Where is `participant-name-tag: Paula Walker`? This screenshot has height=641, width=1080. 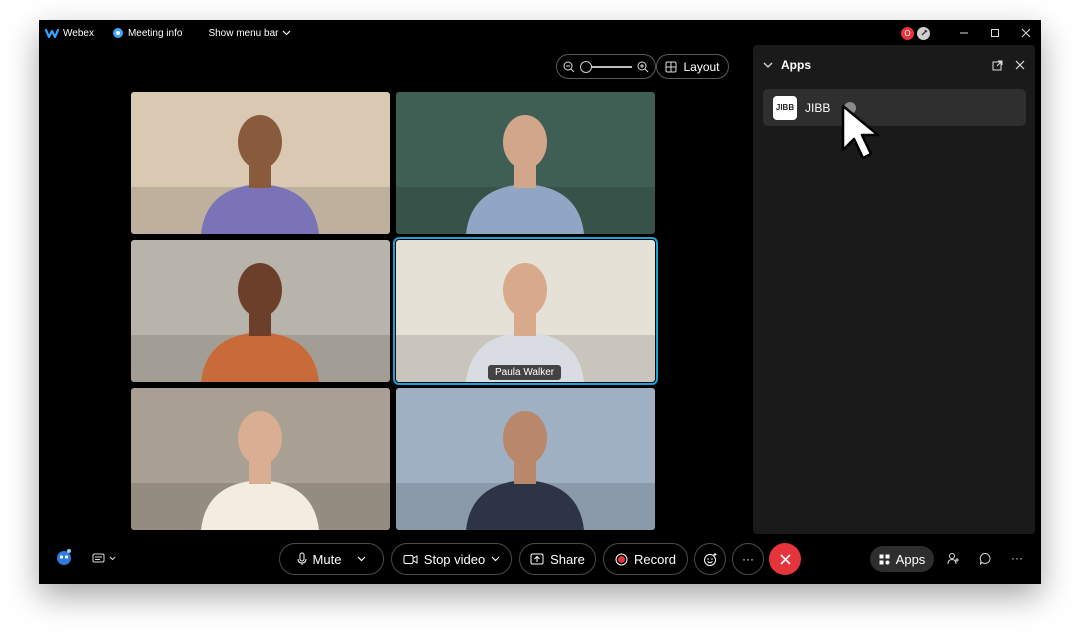
participant-name-tag: Paula Walker is located at coordinates (525, 372).